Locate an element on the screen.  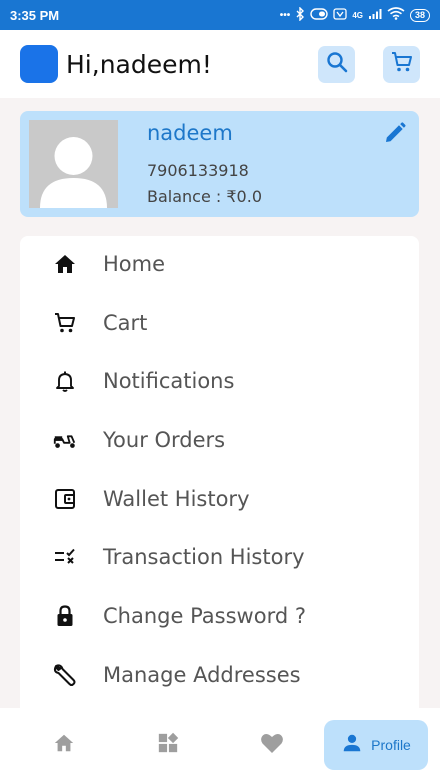
heart-icon is located at coordinates (272, 745).